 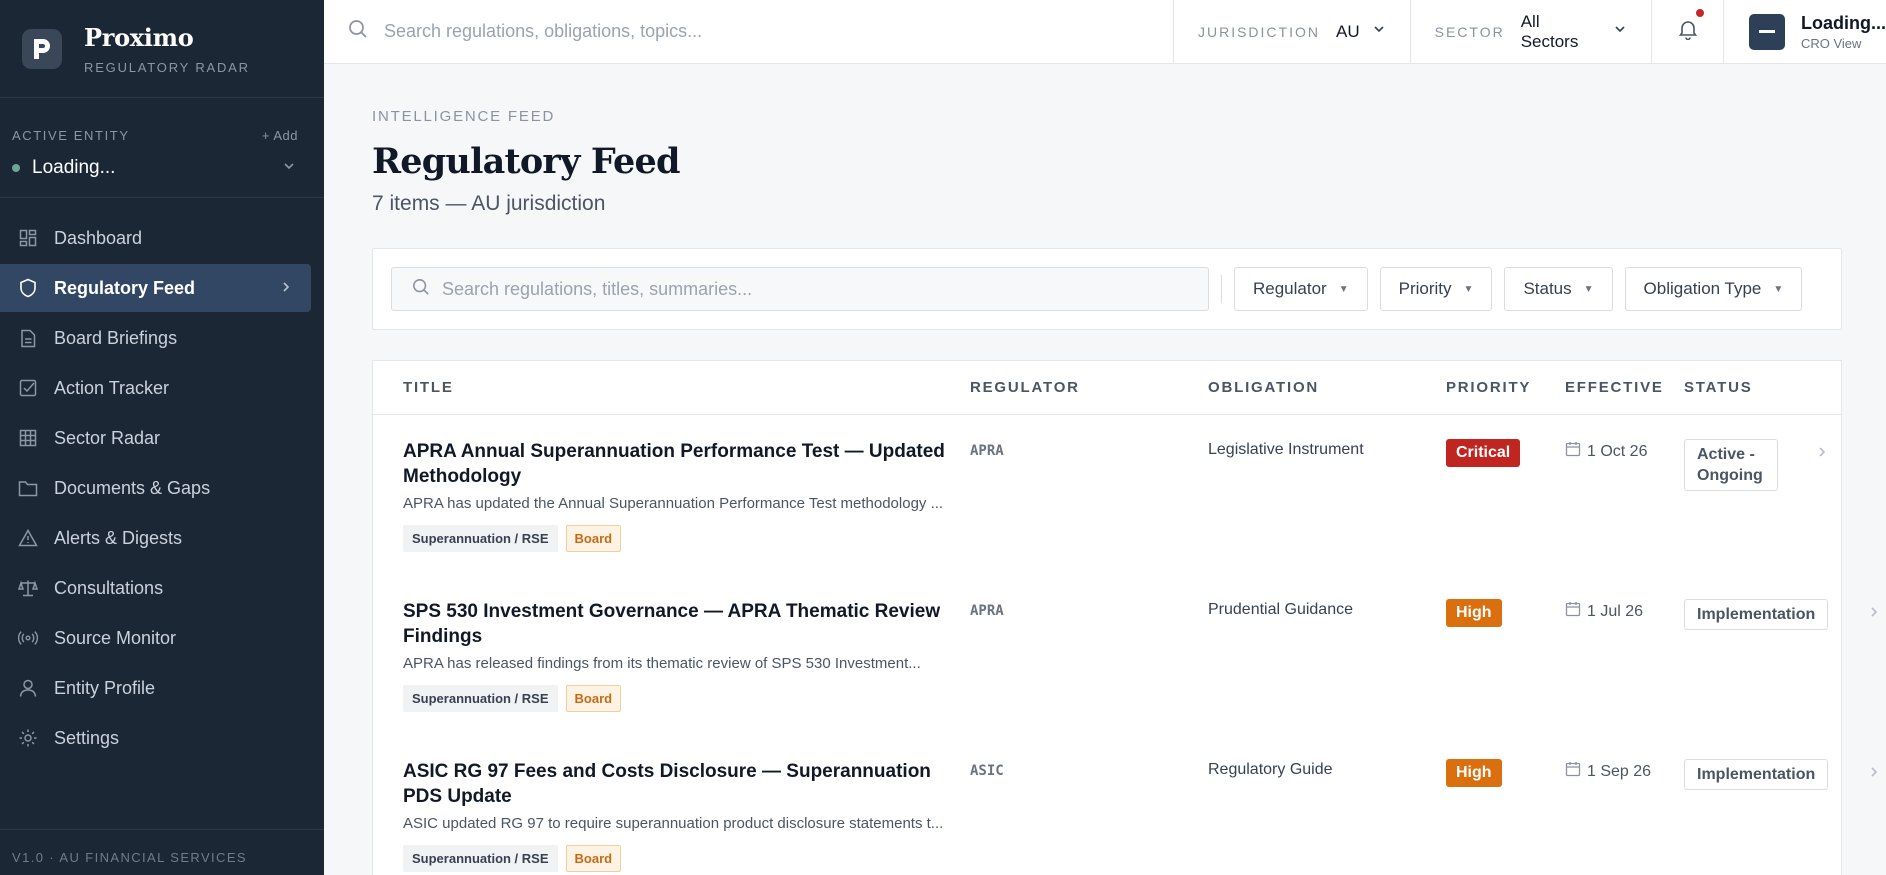 I want to click on column-header-obligation: OBLIGATION, so click(x=1327, y=387).